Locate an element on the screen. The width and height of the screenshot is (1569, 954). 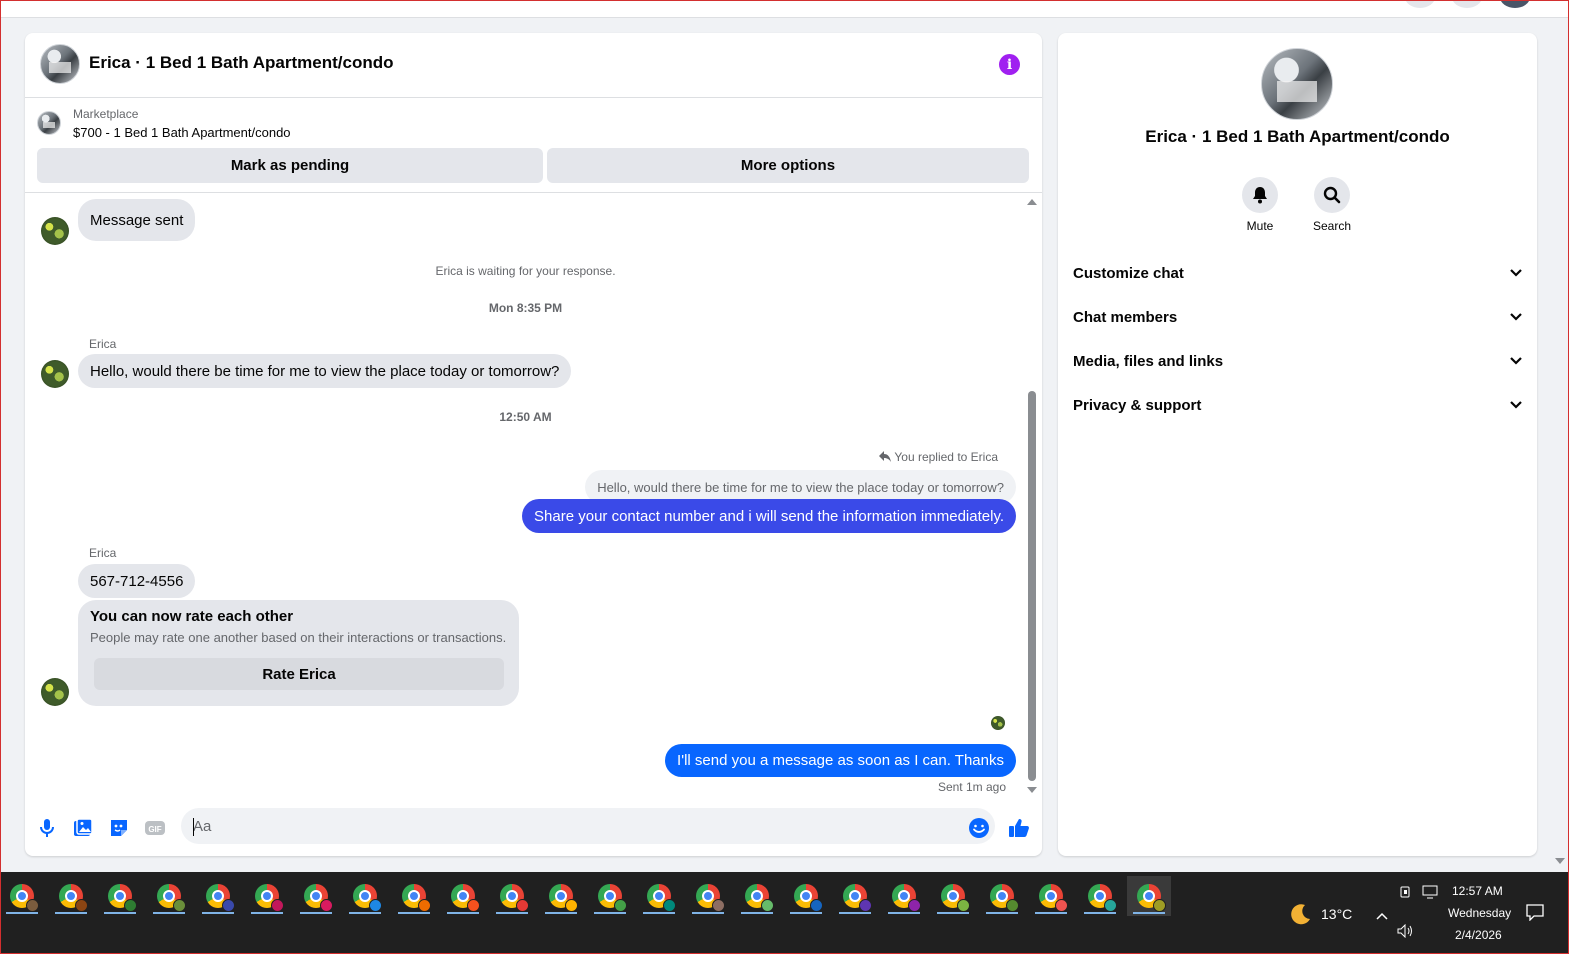
notification-icon is located at coordinates (1535, 914).